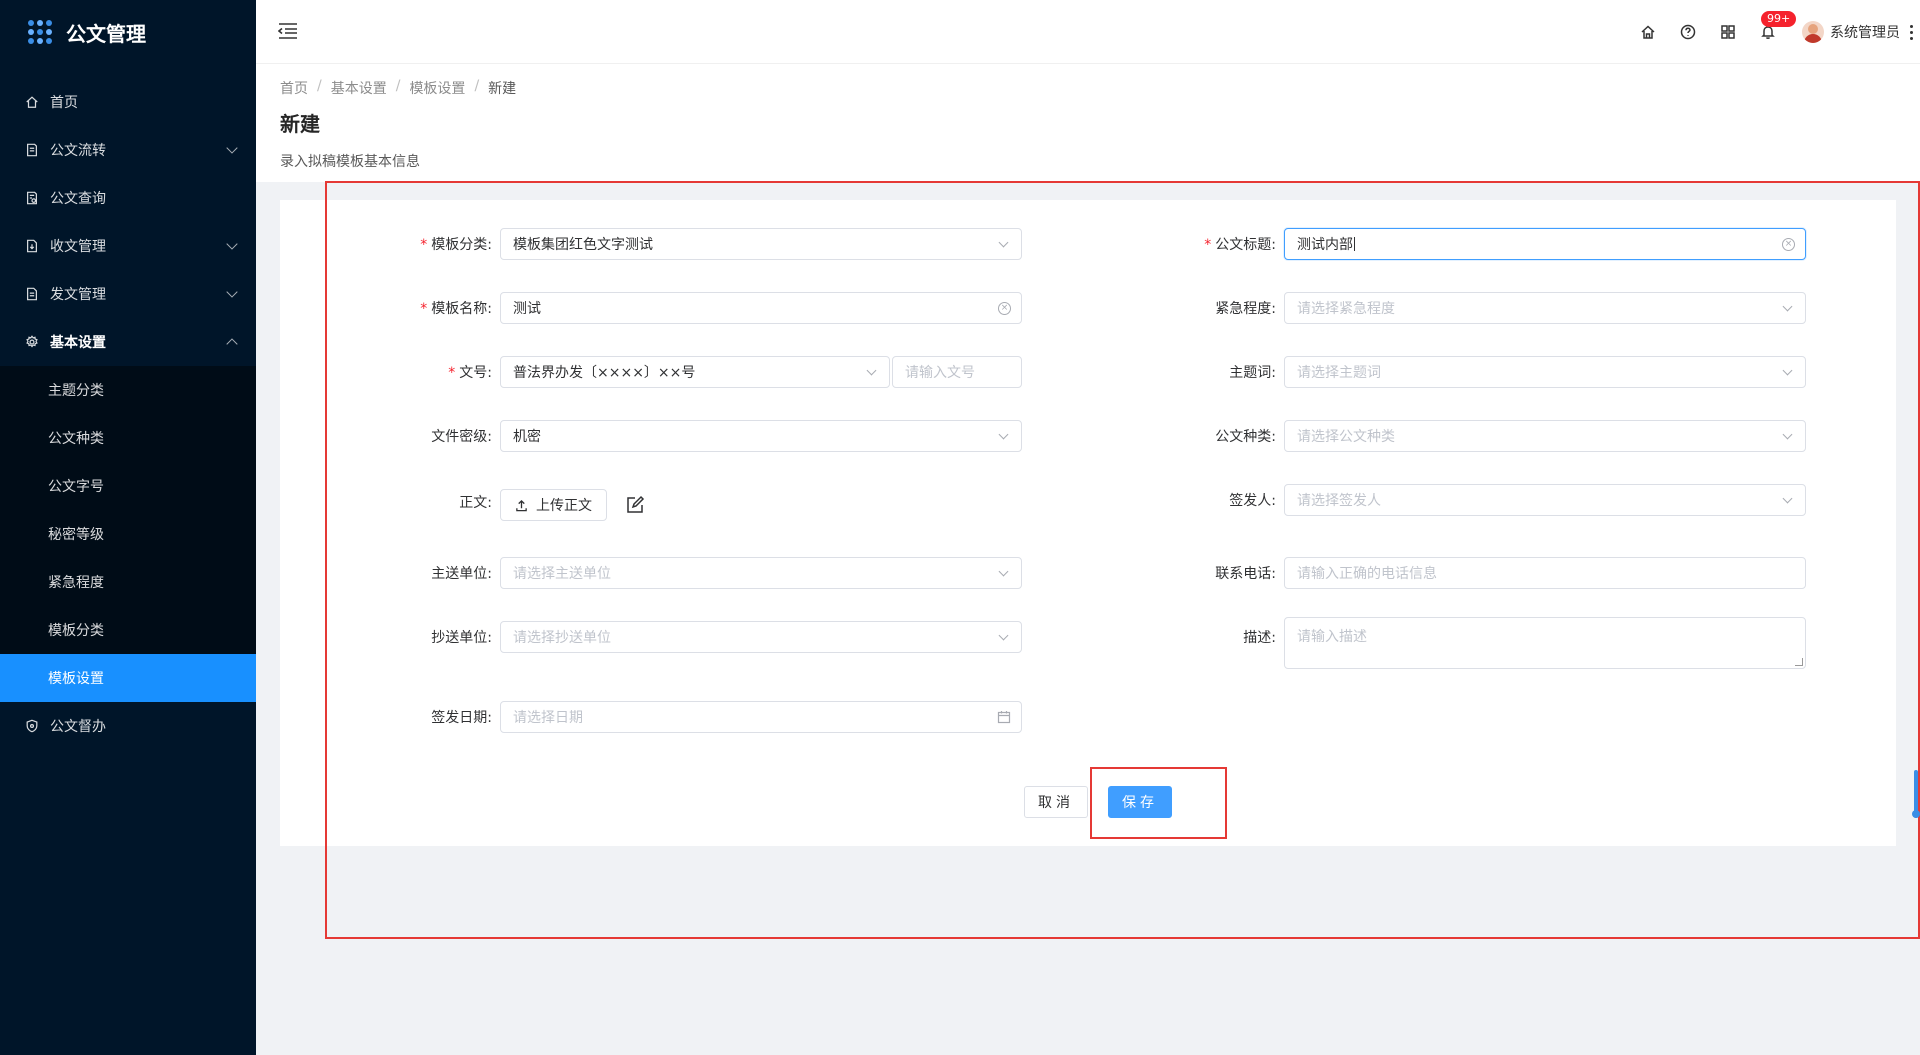 The image size is (1920, 1055). I want to click on sidebar-item-doc-search: 公文查询, so click(128, 198).